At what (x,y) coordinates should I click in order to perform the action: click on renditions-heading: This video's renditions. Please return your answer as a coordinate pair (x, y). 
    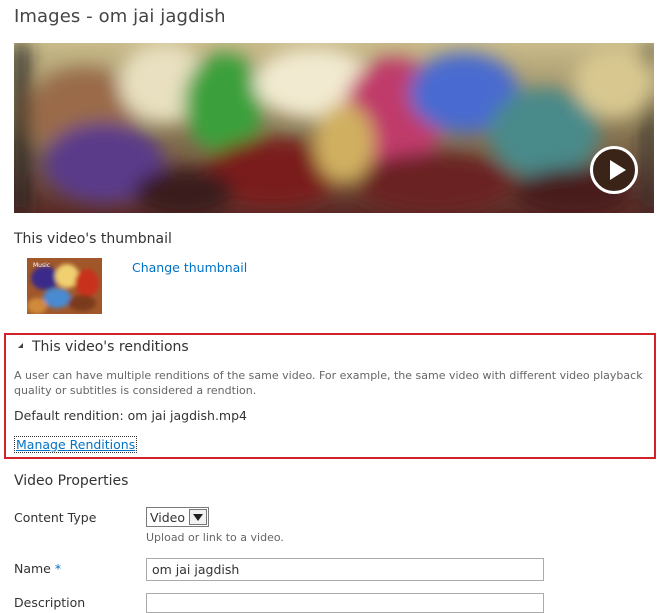
    Looking at the image, I should click on (110, 347).